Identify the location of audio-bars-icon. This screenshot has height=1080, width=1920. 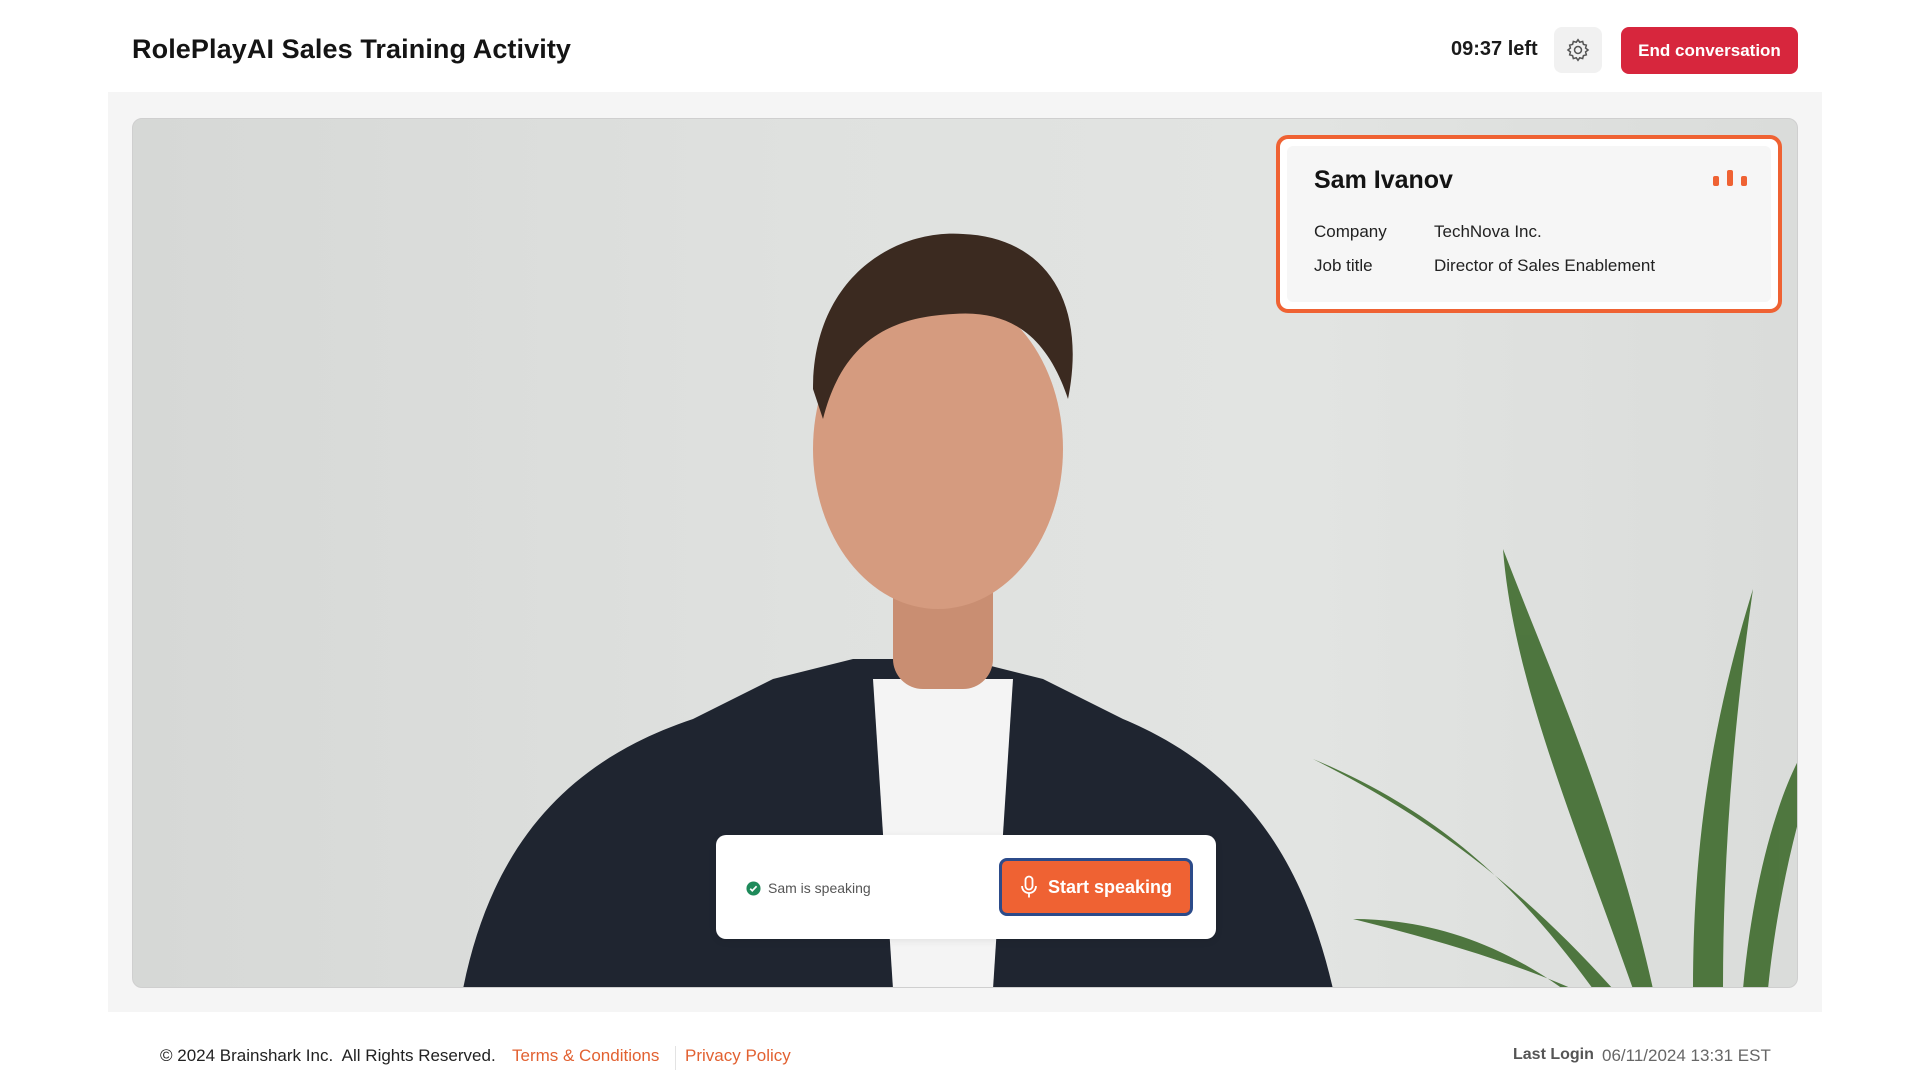
(1730, 178).